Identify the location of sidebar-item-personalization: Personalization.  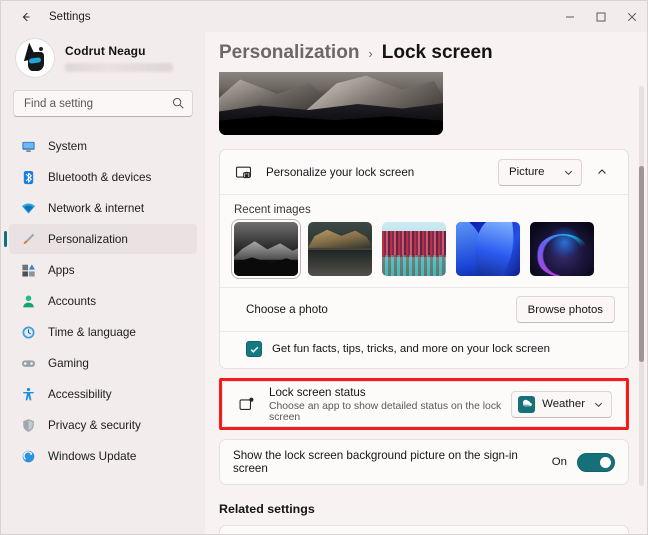
(100, 239).